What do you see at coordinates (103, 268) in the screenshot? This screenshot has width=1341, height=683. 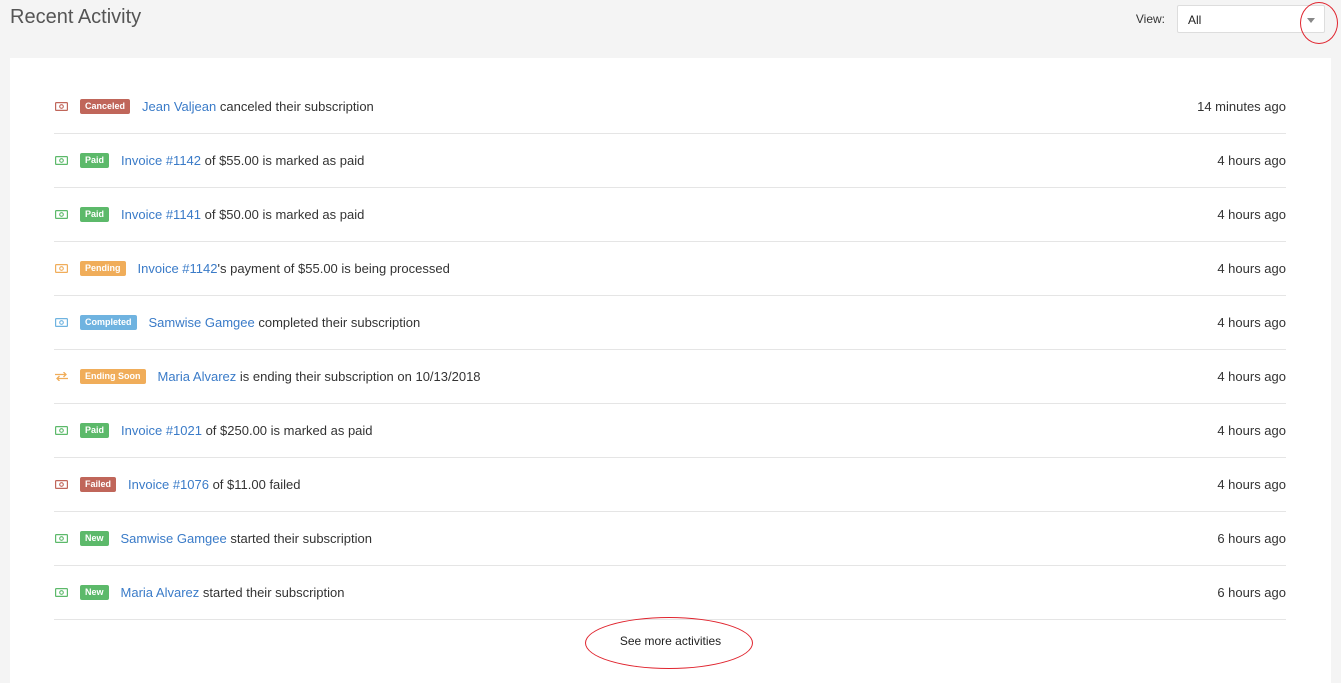 I see `status-badge: Pending` at bounding box center [103, 268].